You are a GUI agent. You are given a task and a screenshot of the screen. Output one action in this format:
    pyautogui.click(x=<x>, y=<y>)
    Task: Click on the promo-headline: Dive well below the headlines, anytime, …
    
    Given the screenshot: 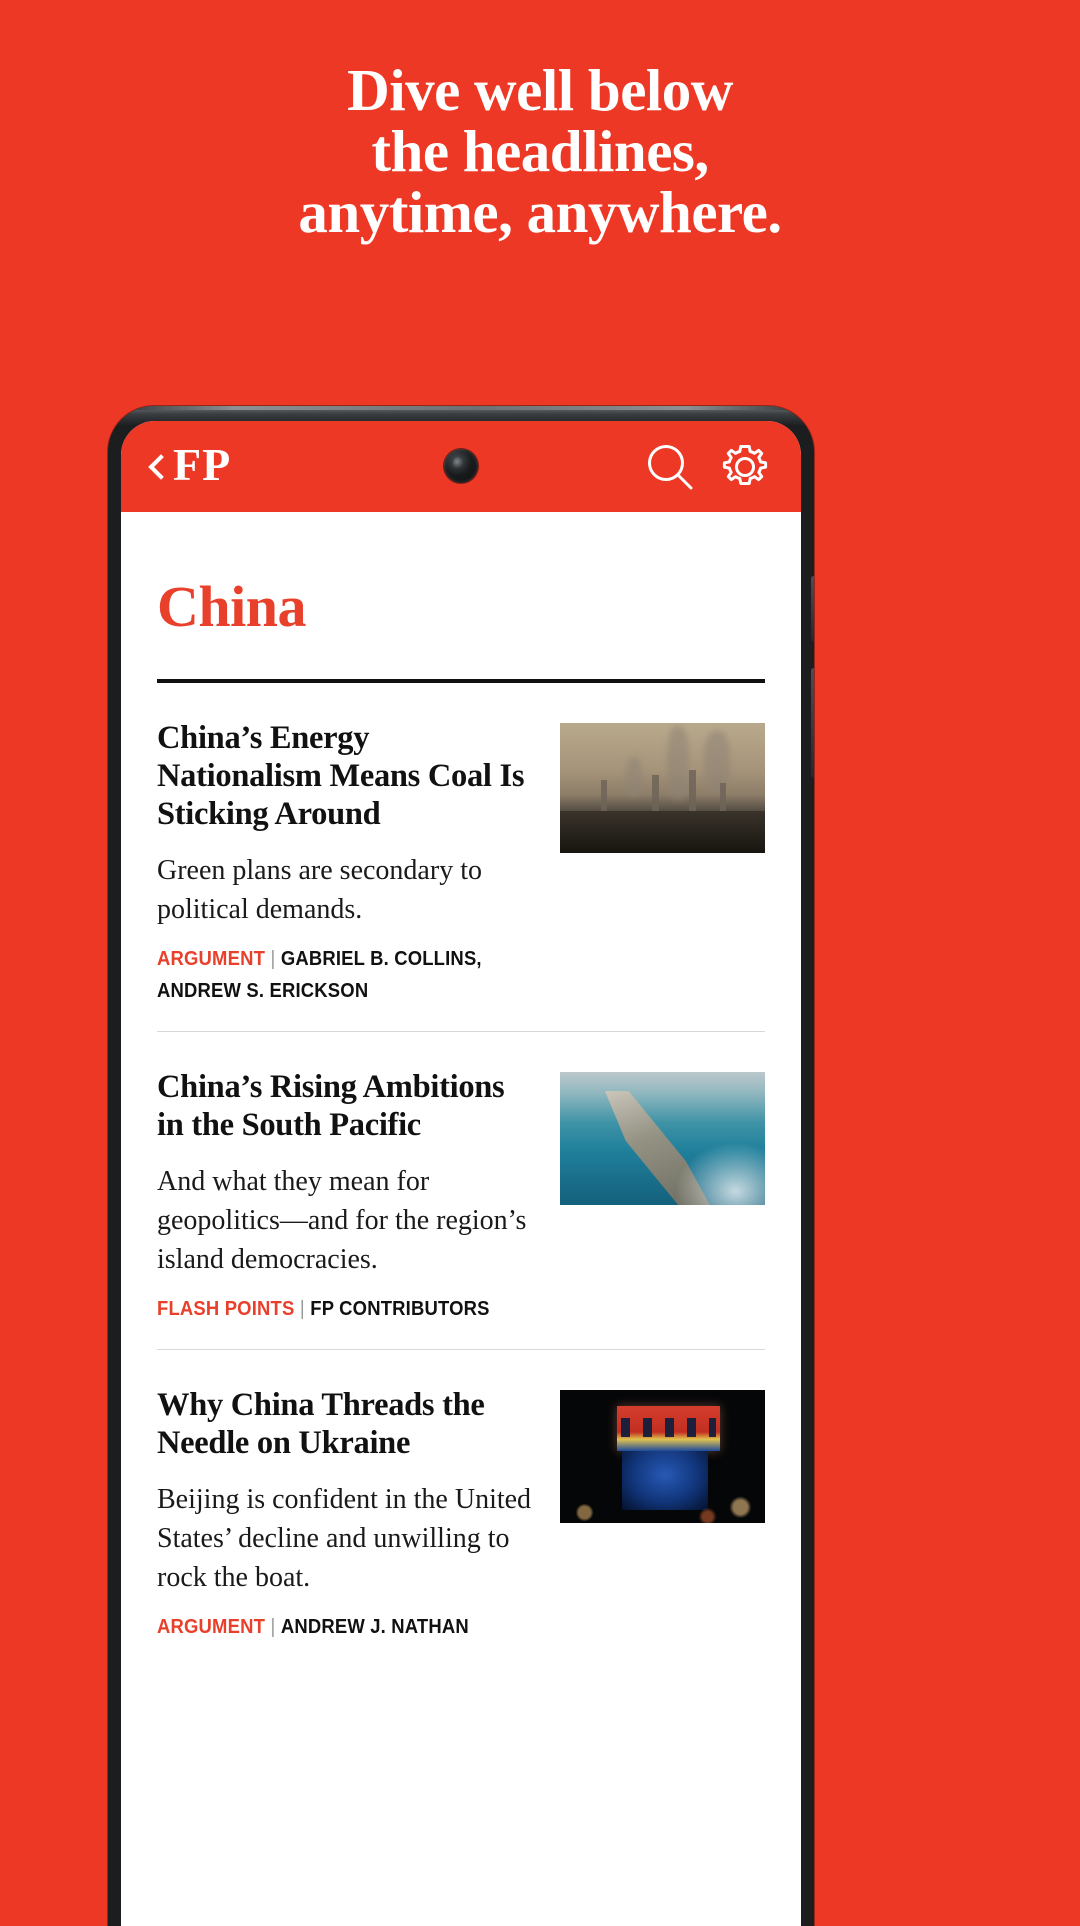 What is the action you would take?
    pyautogui.click(x=540, y=151)
    